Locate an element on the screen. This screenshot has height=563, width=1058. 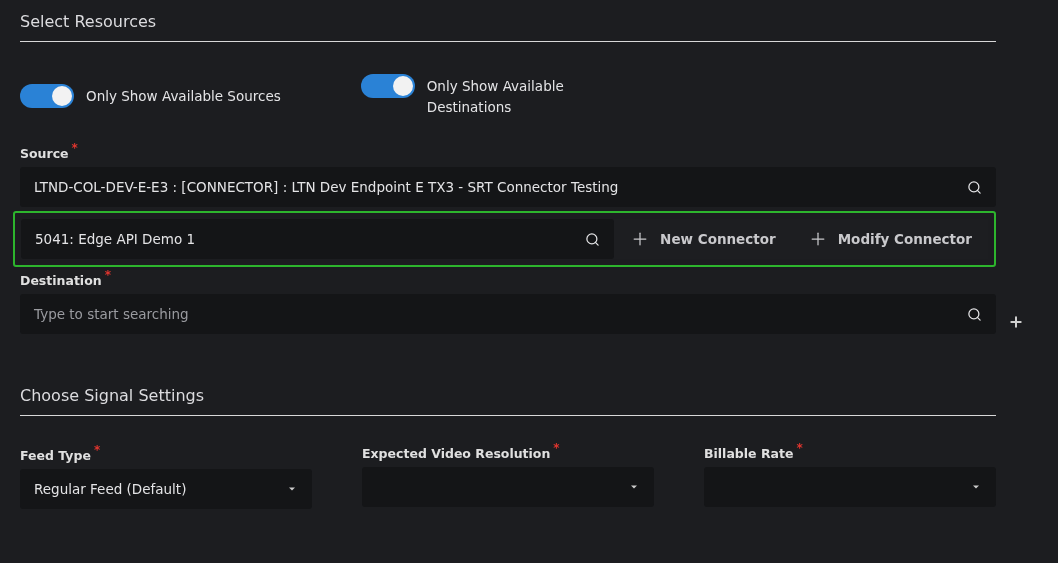
field-label: Expected Video Resolution is located at coordinates (456, 453).